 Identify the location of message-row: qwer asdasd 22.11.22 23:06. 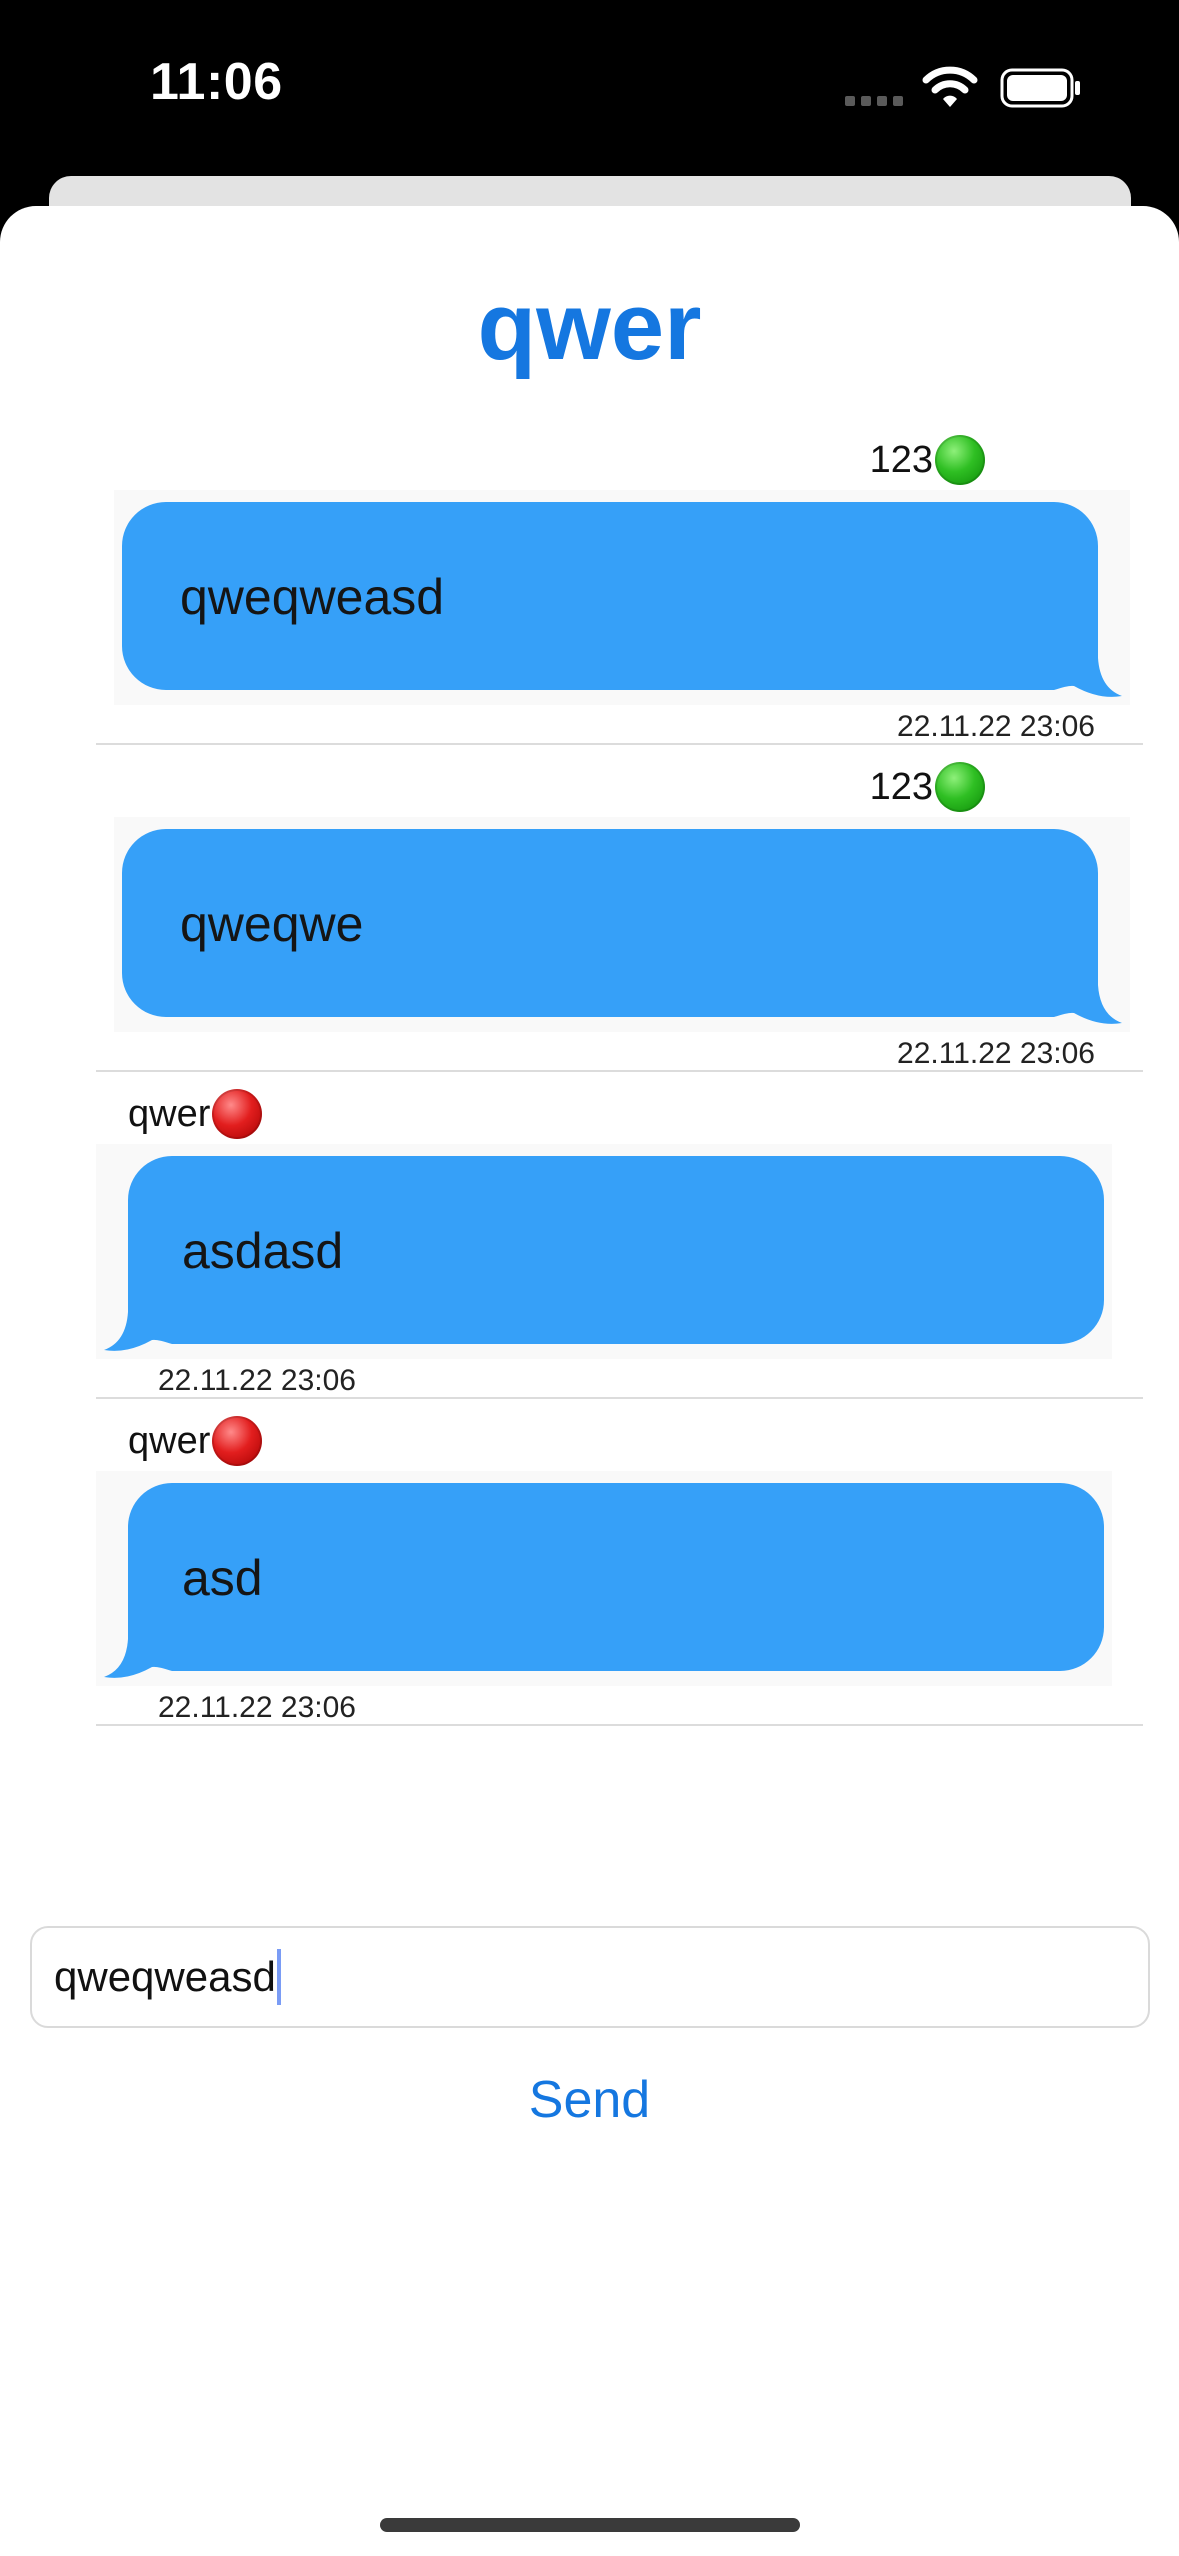
(619, 1235).